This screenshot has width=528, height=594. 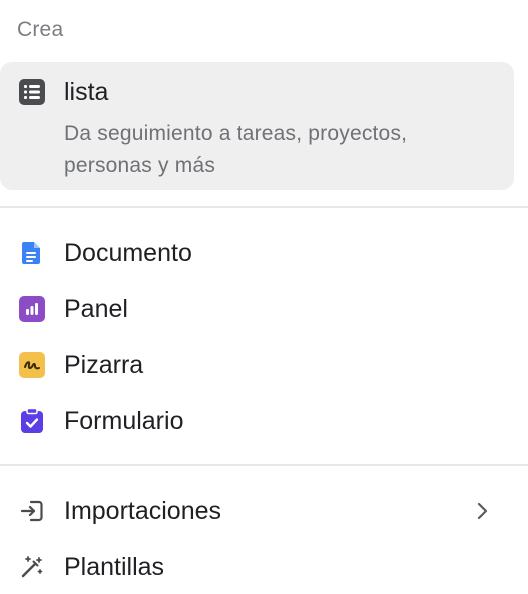 What do you see at coordinates (40, 29) in the screenshot?
I see `section-title: Crea` at bounding box center [40, 29].